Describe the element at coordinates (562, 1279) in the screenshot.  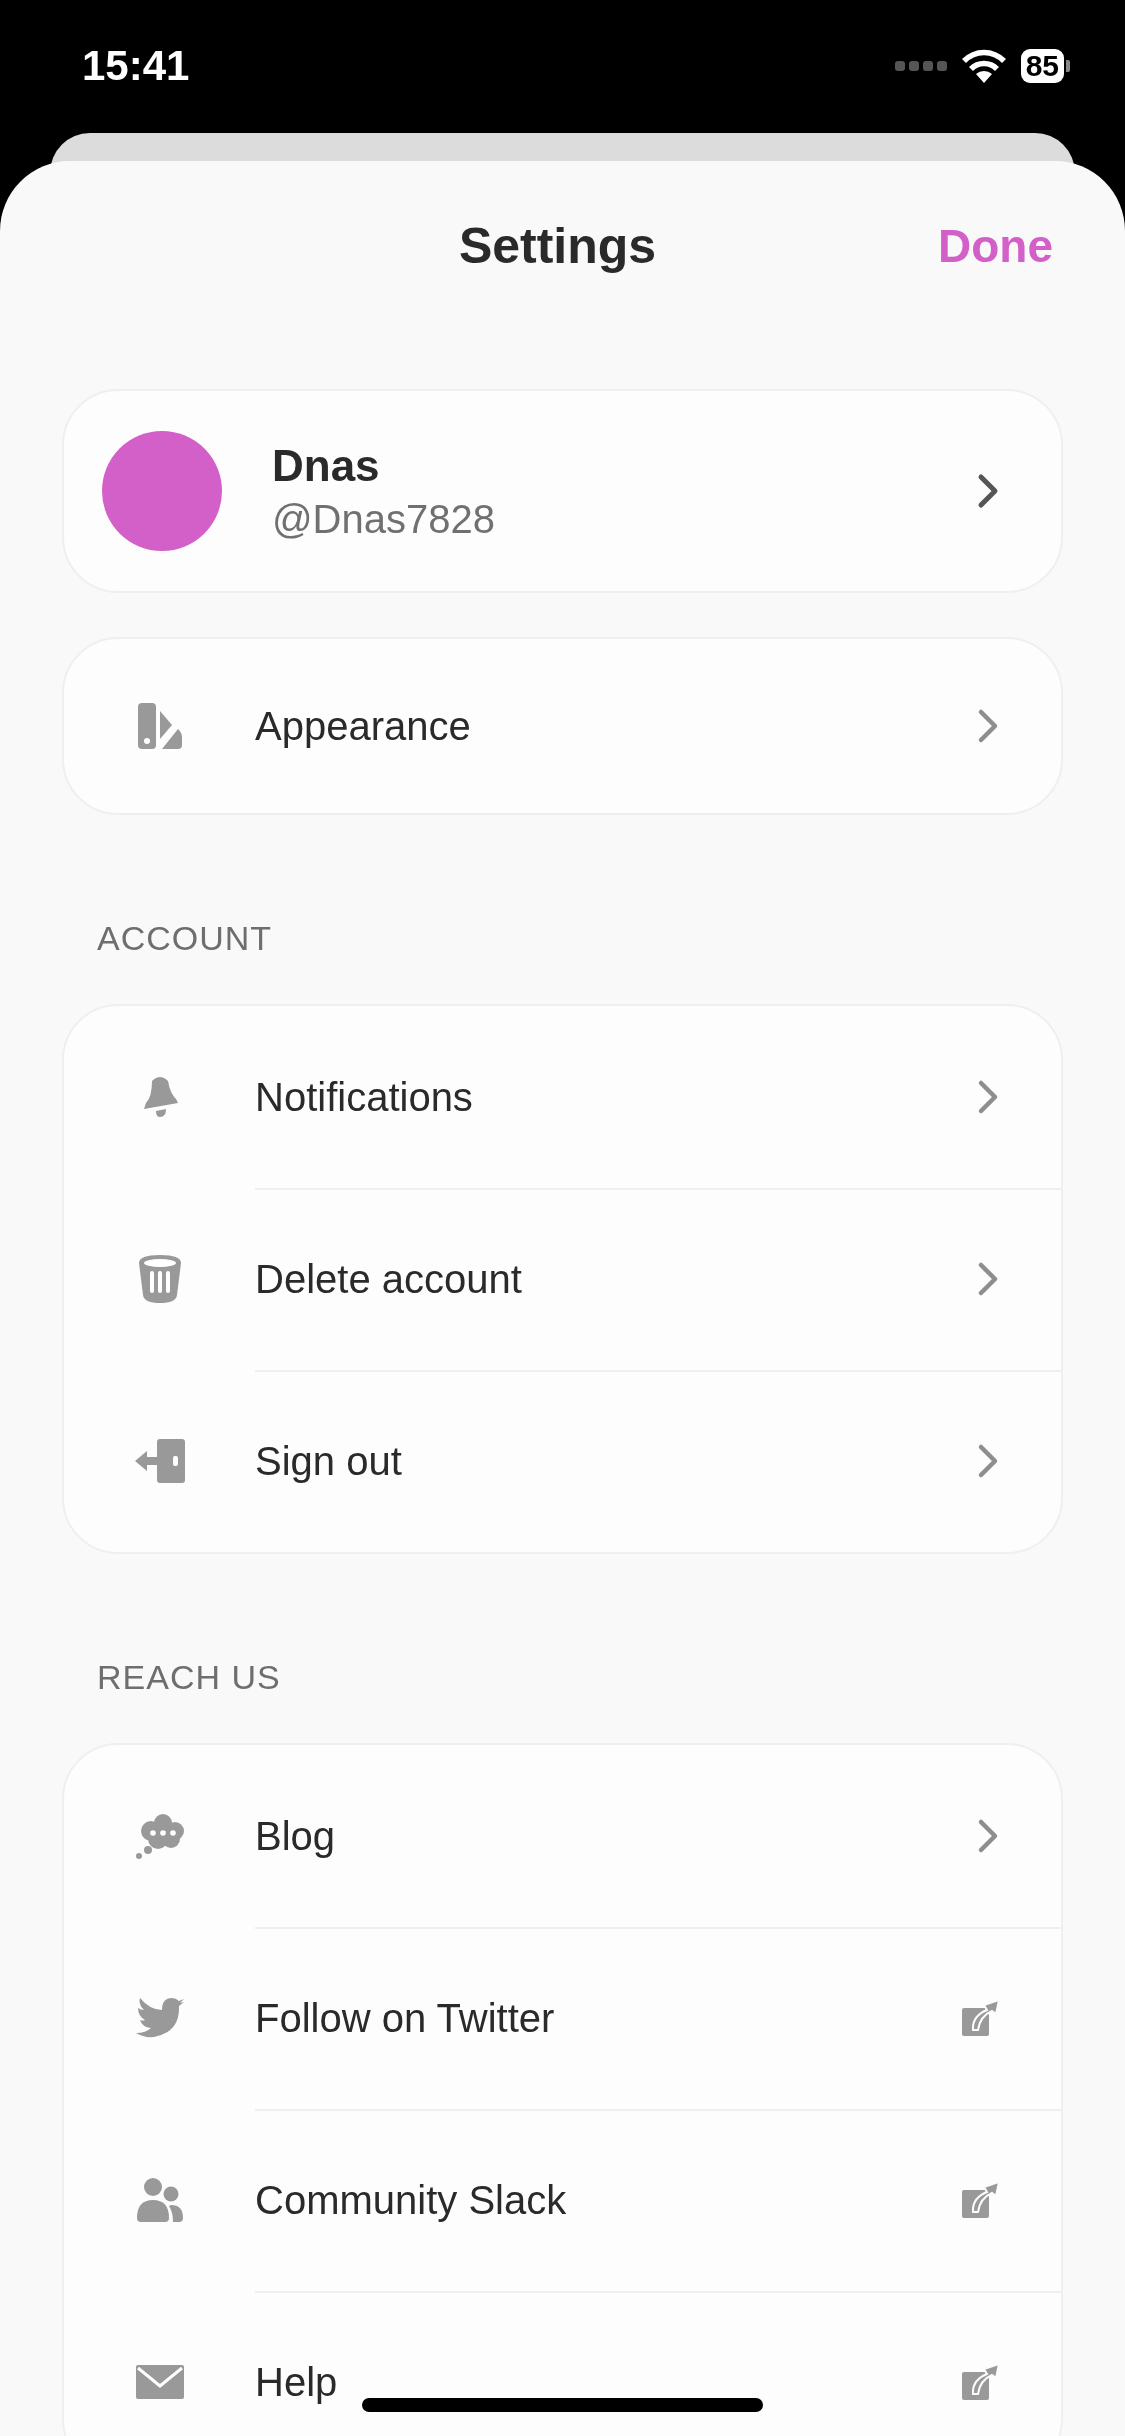
I see `settings-row: Delete account` at that location.